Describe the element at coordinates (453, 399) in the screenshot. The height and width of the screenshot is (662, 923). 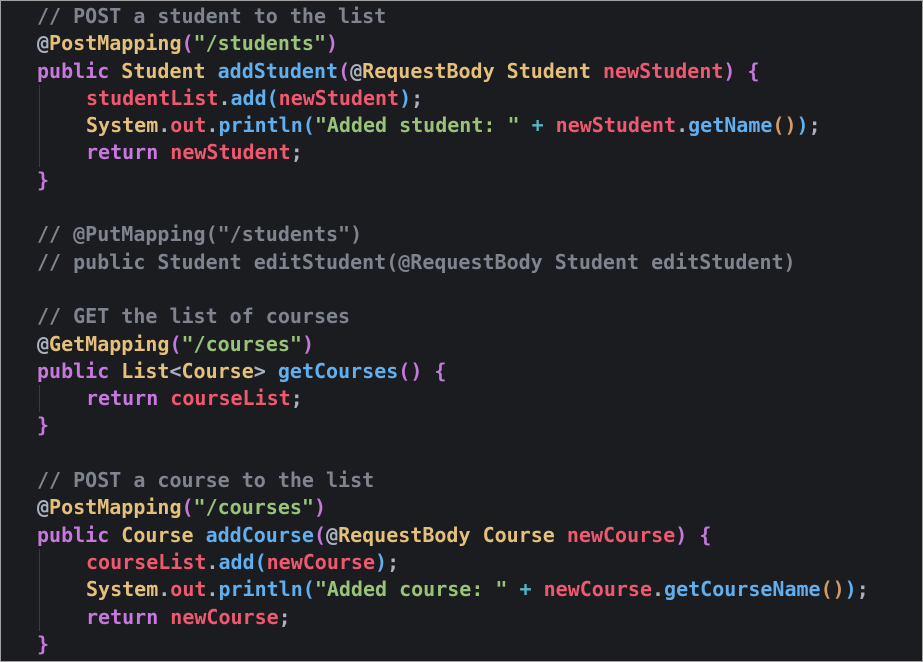
I see `code-line: return courseList;` at that location.